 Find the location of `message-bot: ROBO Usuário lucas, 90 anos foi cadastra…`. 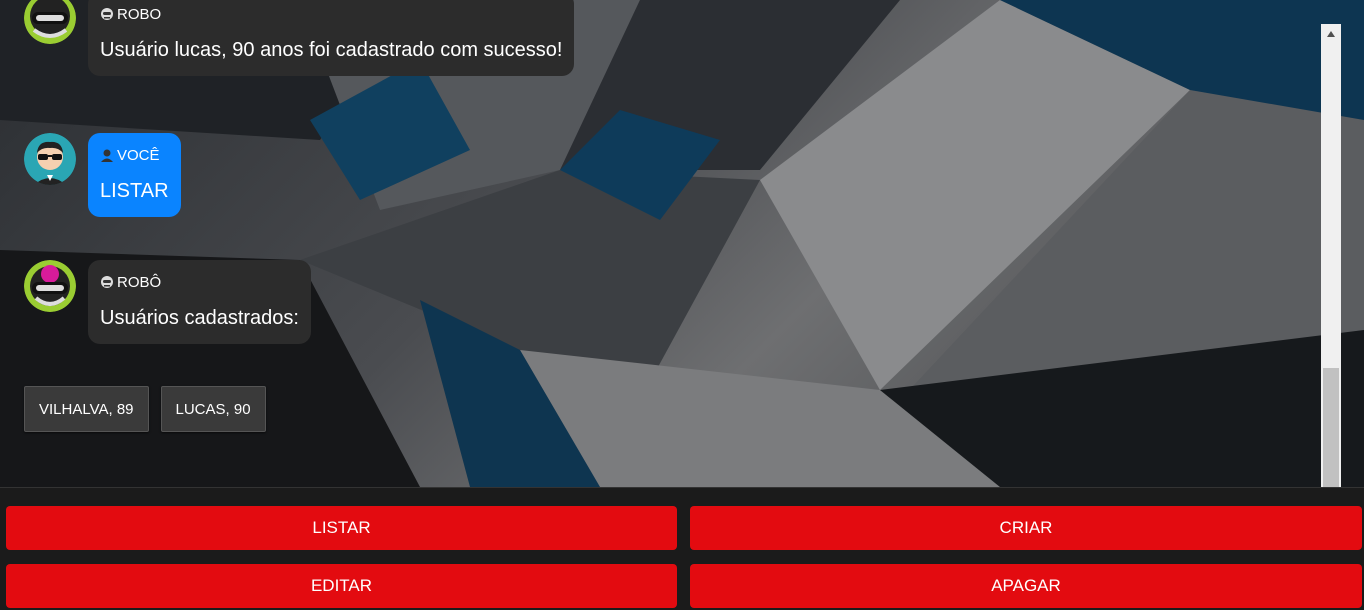

message-bot: ROBO Usuário lucas, 90 anos foi cadastra… is located at coordinates (299, 38).